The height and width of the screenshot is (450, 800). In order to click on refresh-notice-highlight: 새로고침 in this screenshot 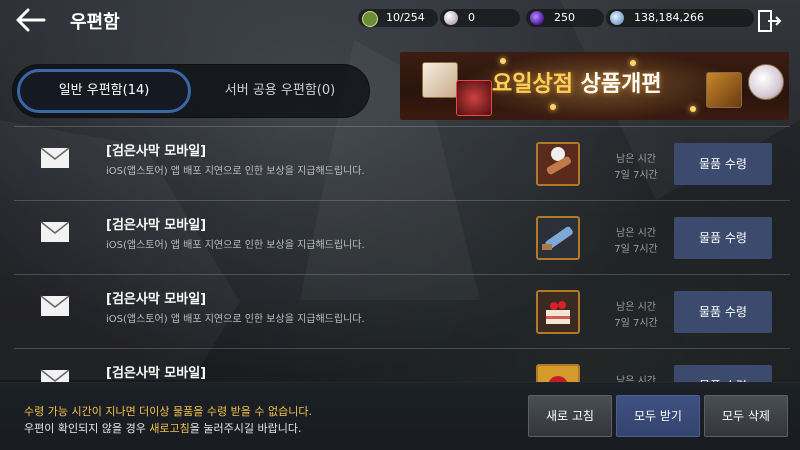, I will do `click(169, 428)`.